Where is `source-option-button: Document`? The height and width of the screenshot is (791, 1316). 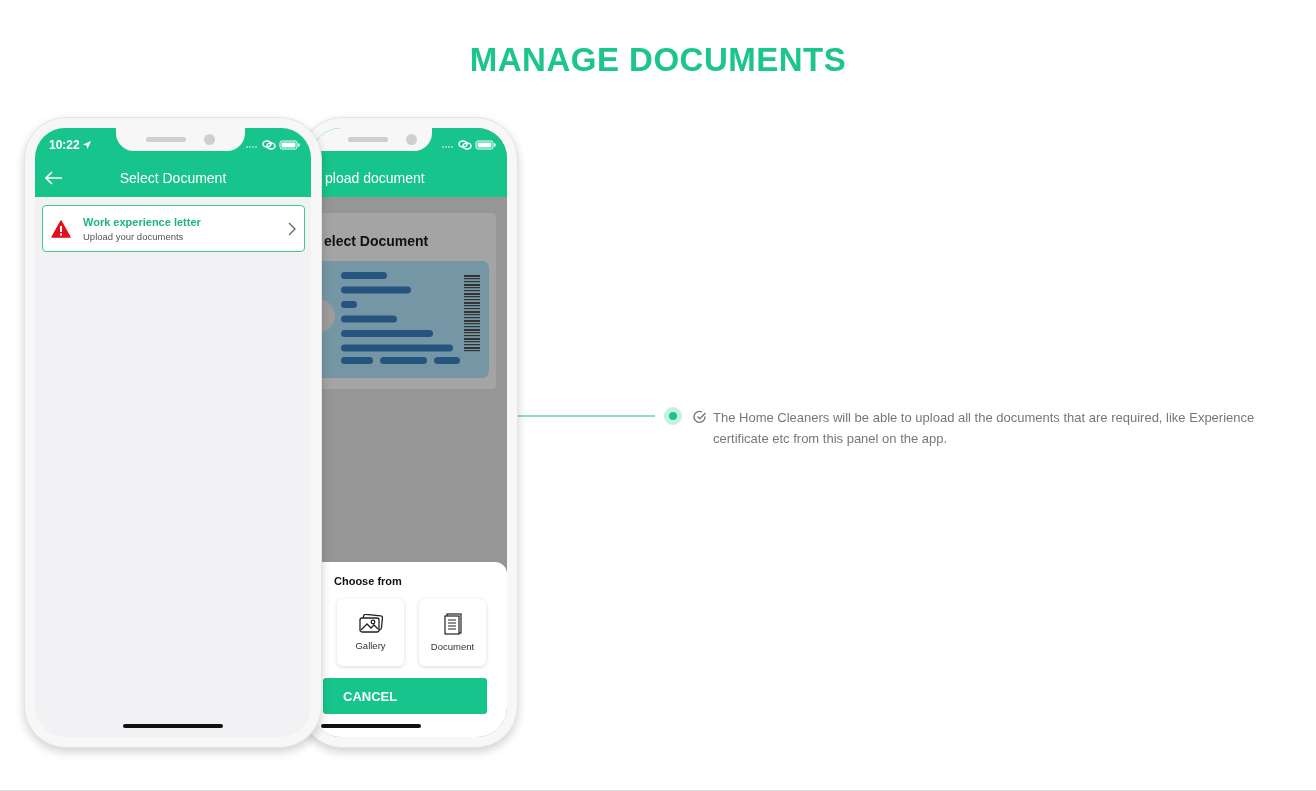 source-option-button: Document is located at coordinates (452, 632).